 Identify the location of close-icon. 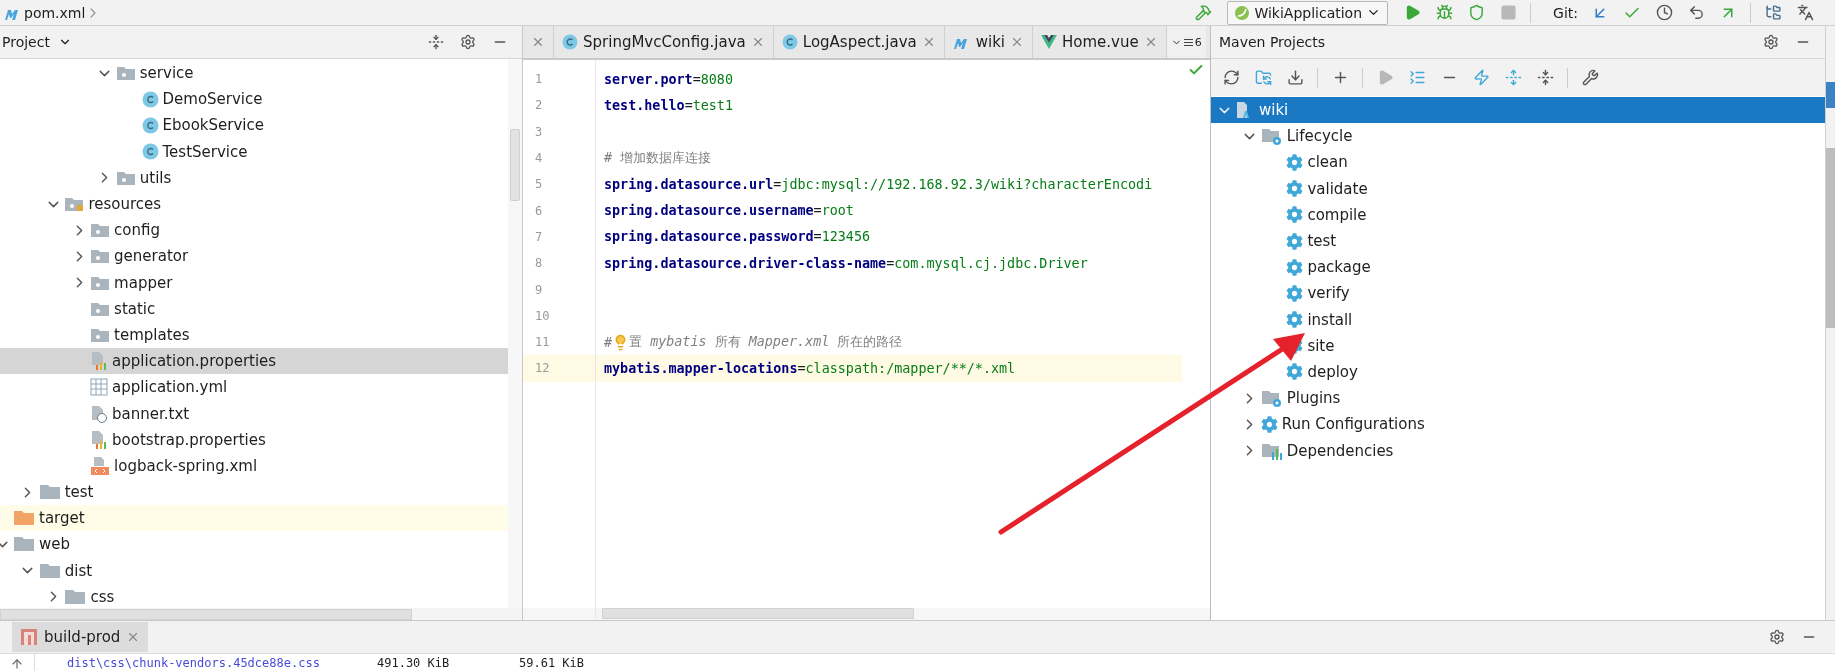
(538, 42).